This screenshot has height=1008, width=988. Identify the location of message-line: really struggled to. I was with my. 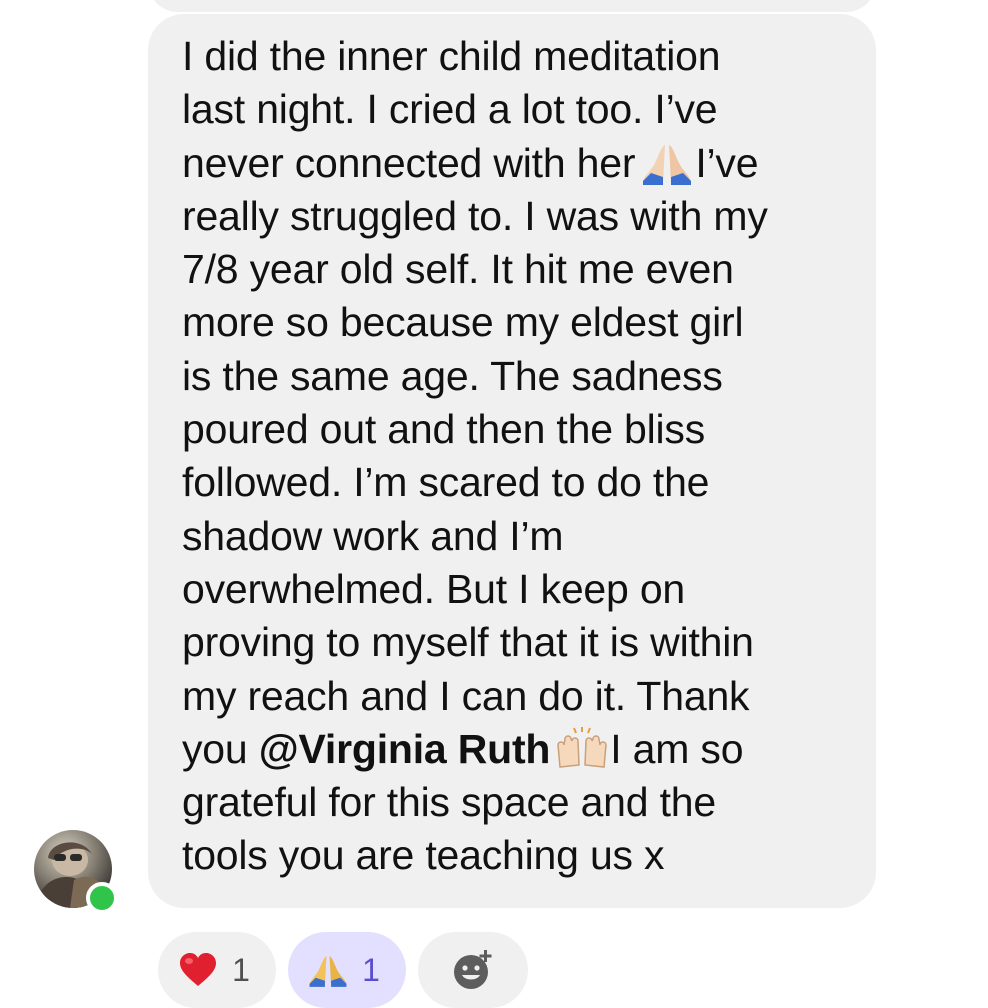
(475, 215).